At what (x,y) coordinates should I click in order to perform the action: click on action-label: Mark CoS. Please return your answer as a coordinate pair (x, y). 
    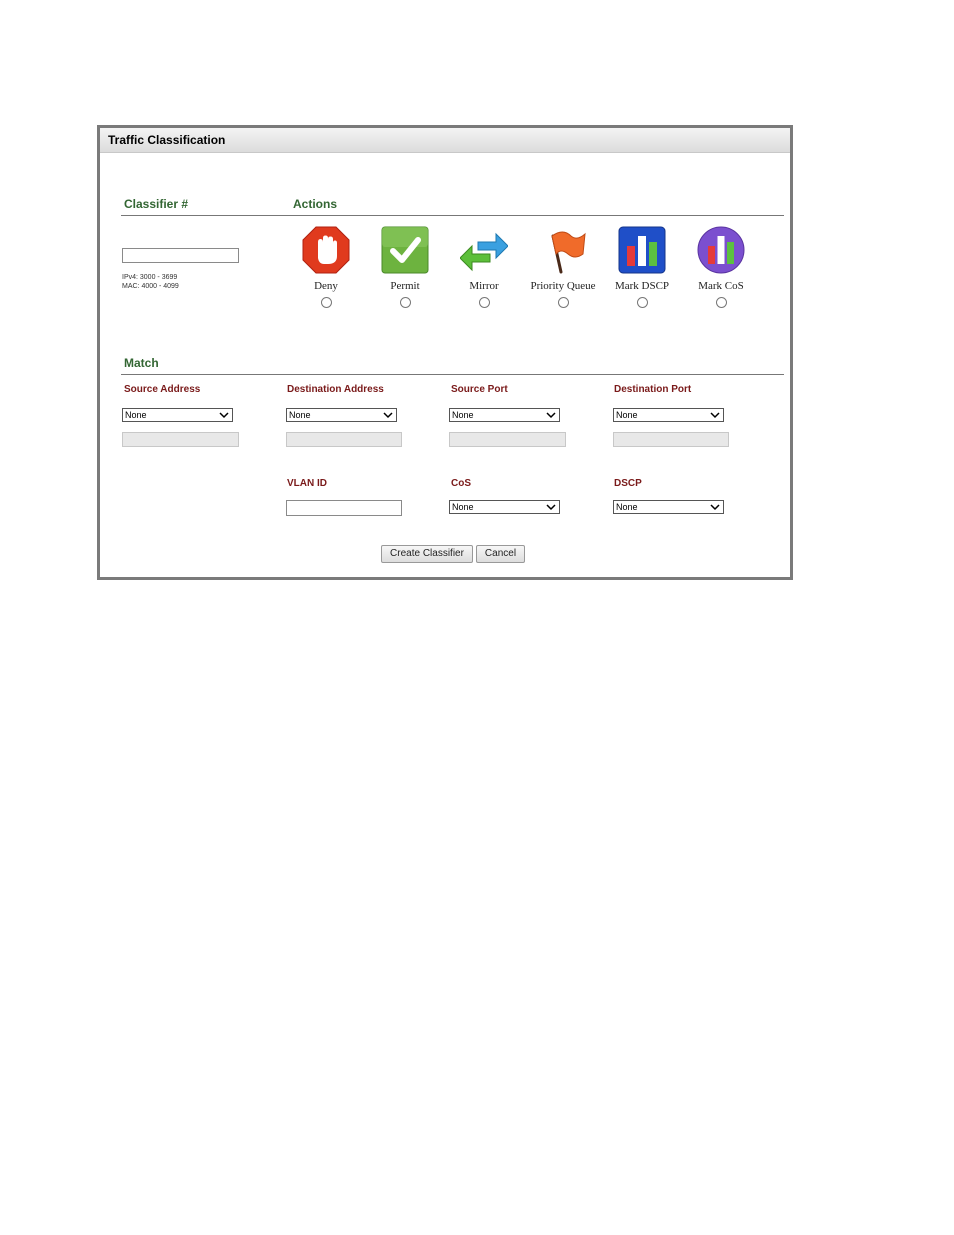
    Looking at the image, I should click on (721, 286).